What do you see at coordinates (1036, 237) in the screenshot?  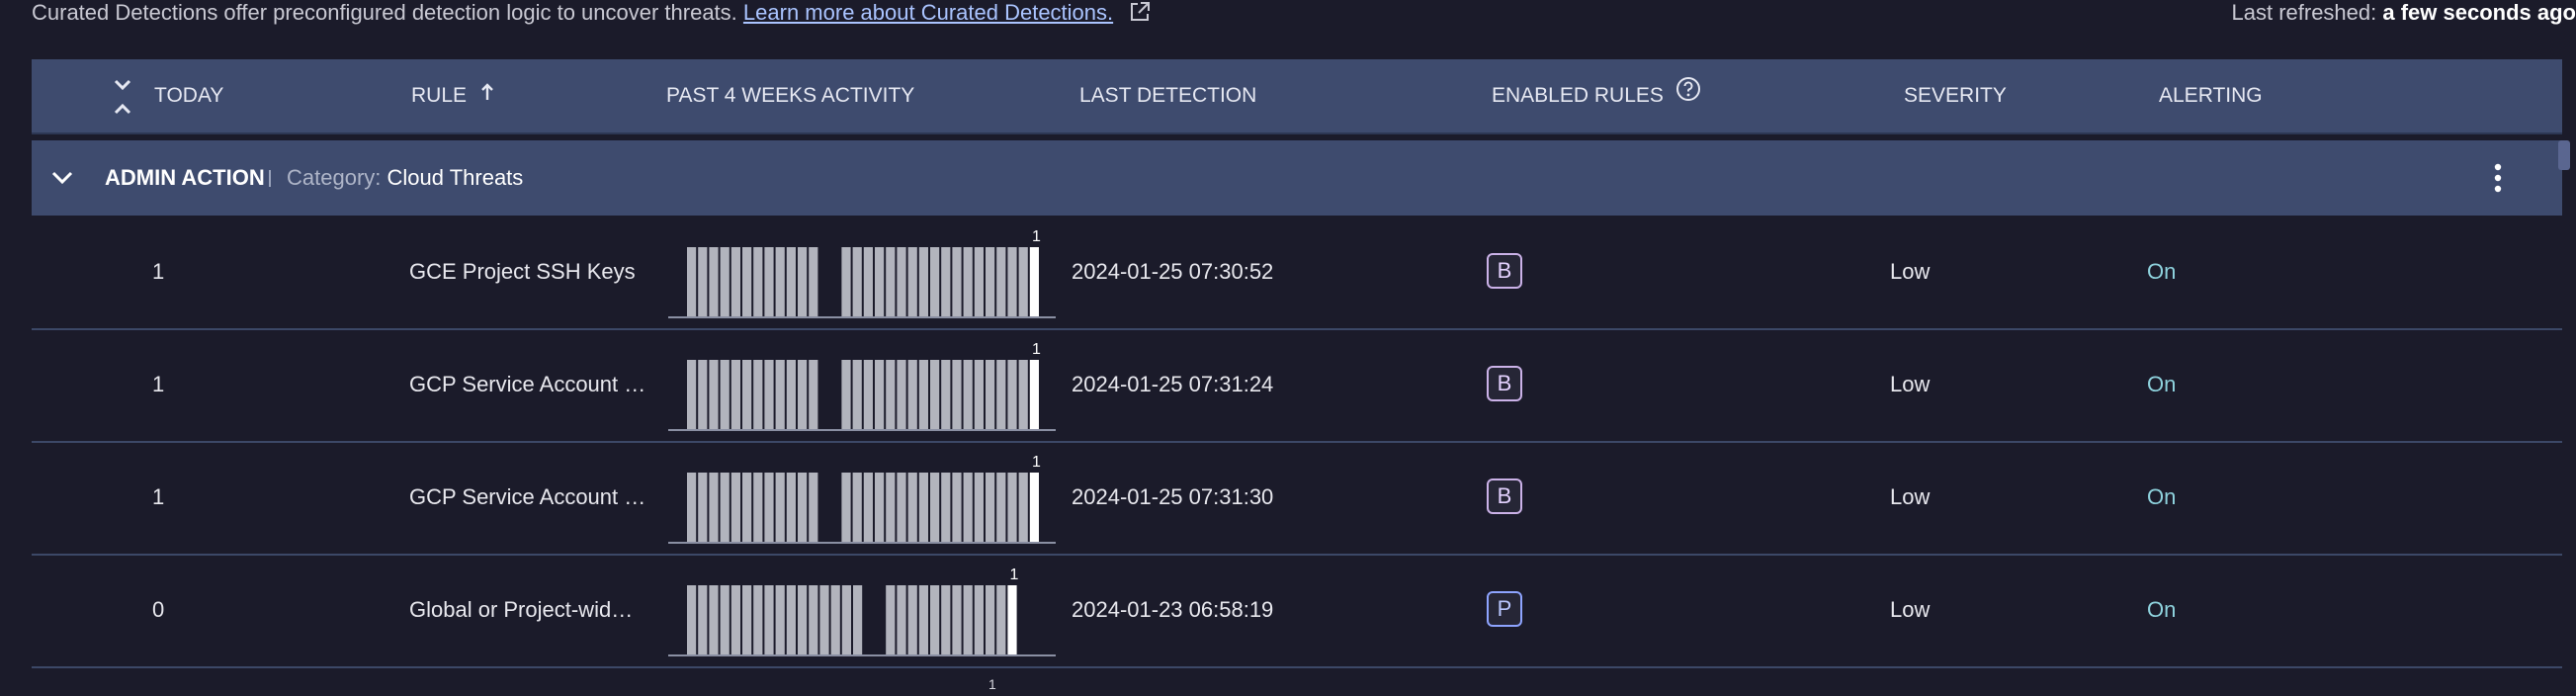 I see `sparkline-max-label: 1` at bounding box center [1036, 237].